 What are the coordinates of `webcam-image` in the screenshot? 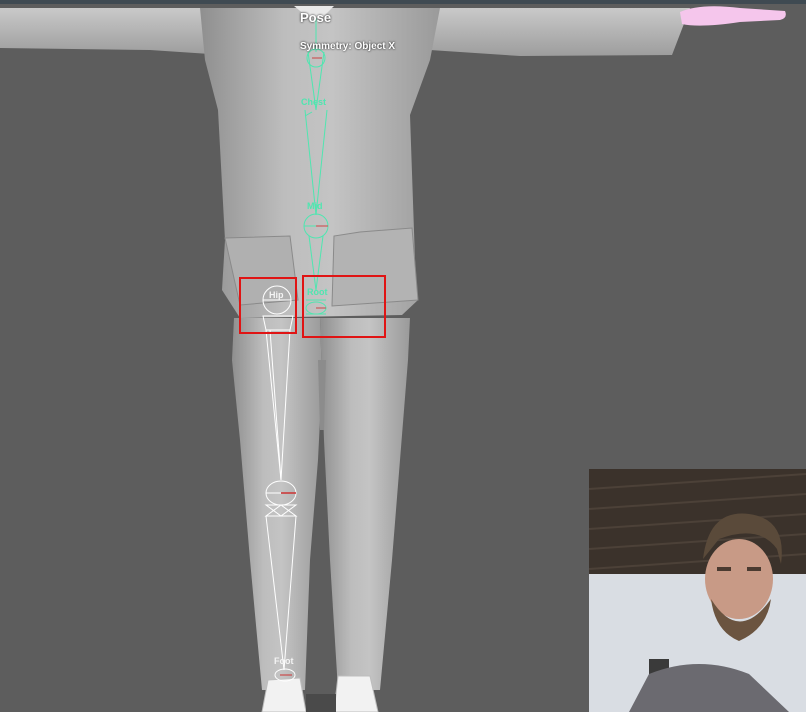 It's located at (697, 590).